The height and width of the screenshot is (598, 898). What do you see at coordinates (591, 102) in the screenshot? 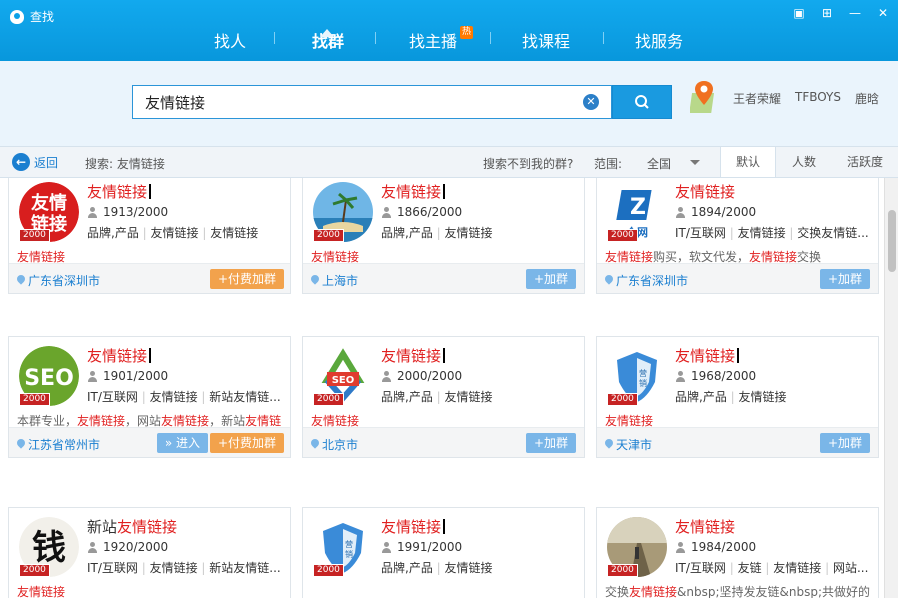
I see `clear-icon: ✕` at bounding box center [591, 102].